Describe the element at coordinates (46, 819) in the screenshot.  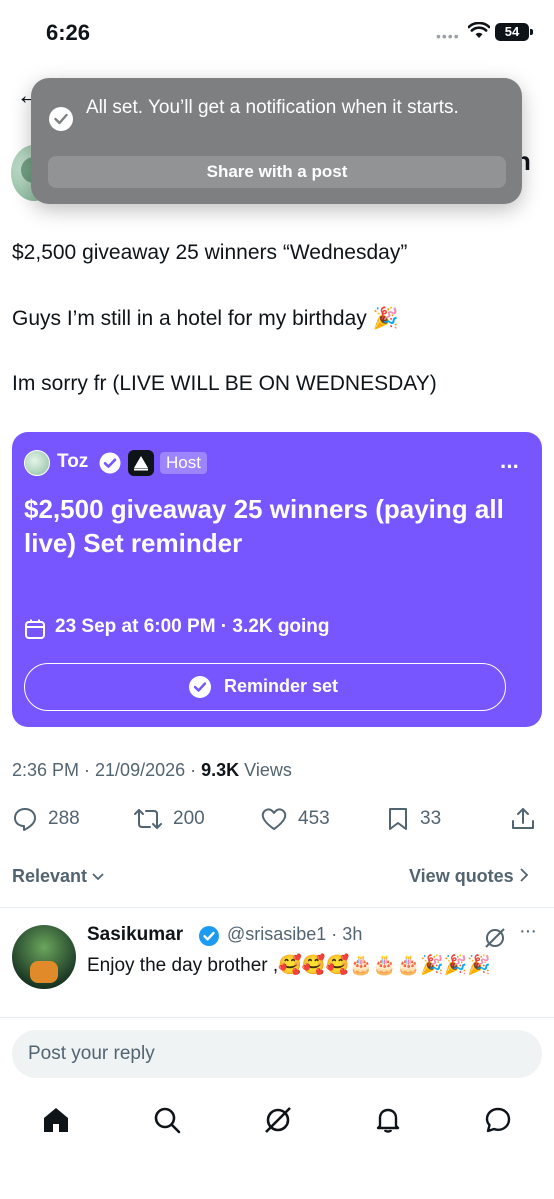
I see `reply-button: 288` at that location.